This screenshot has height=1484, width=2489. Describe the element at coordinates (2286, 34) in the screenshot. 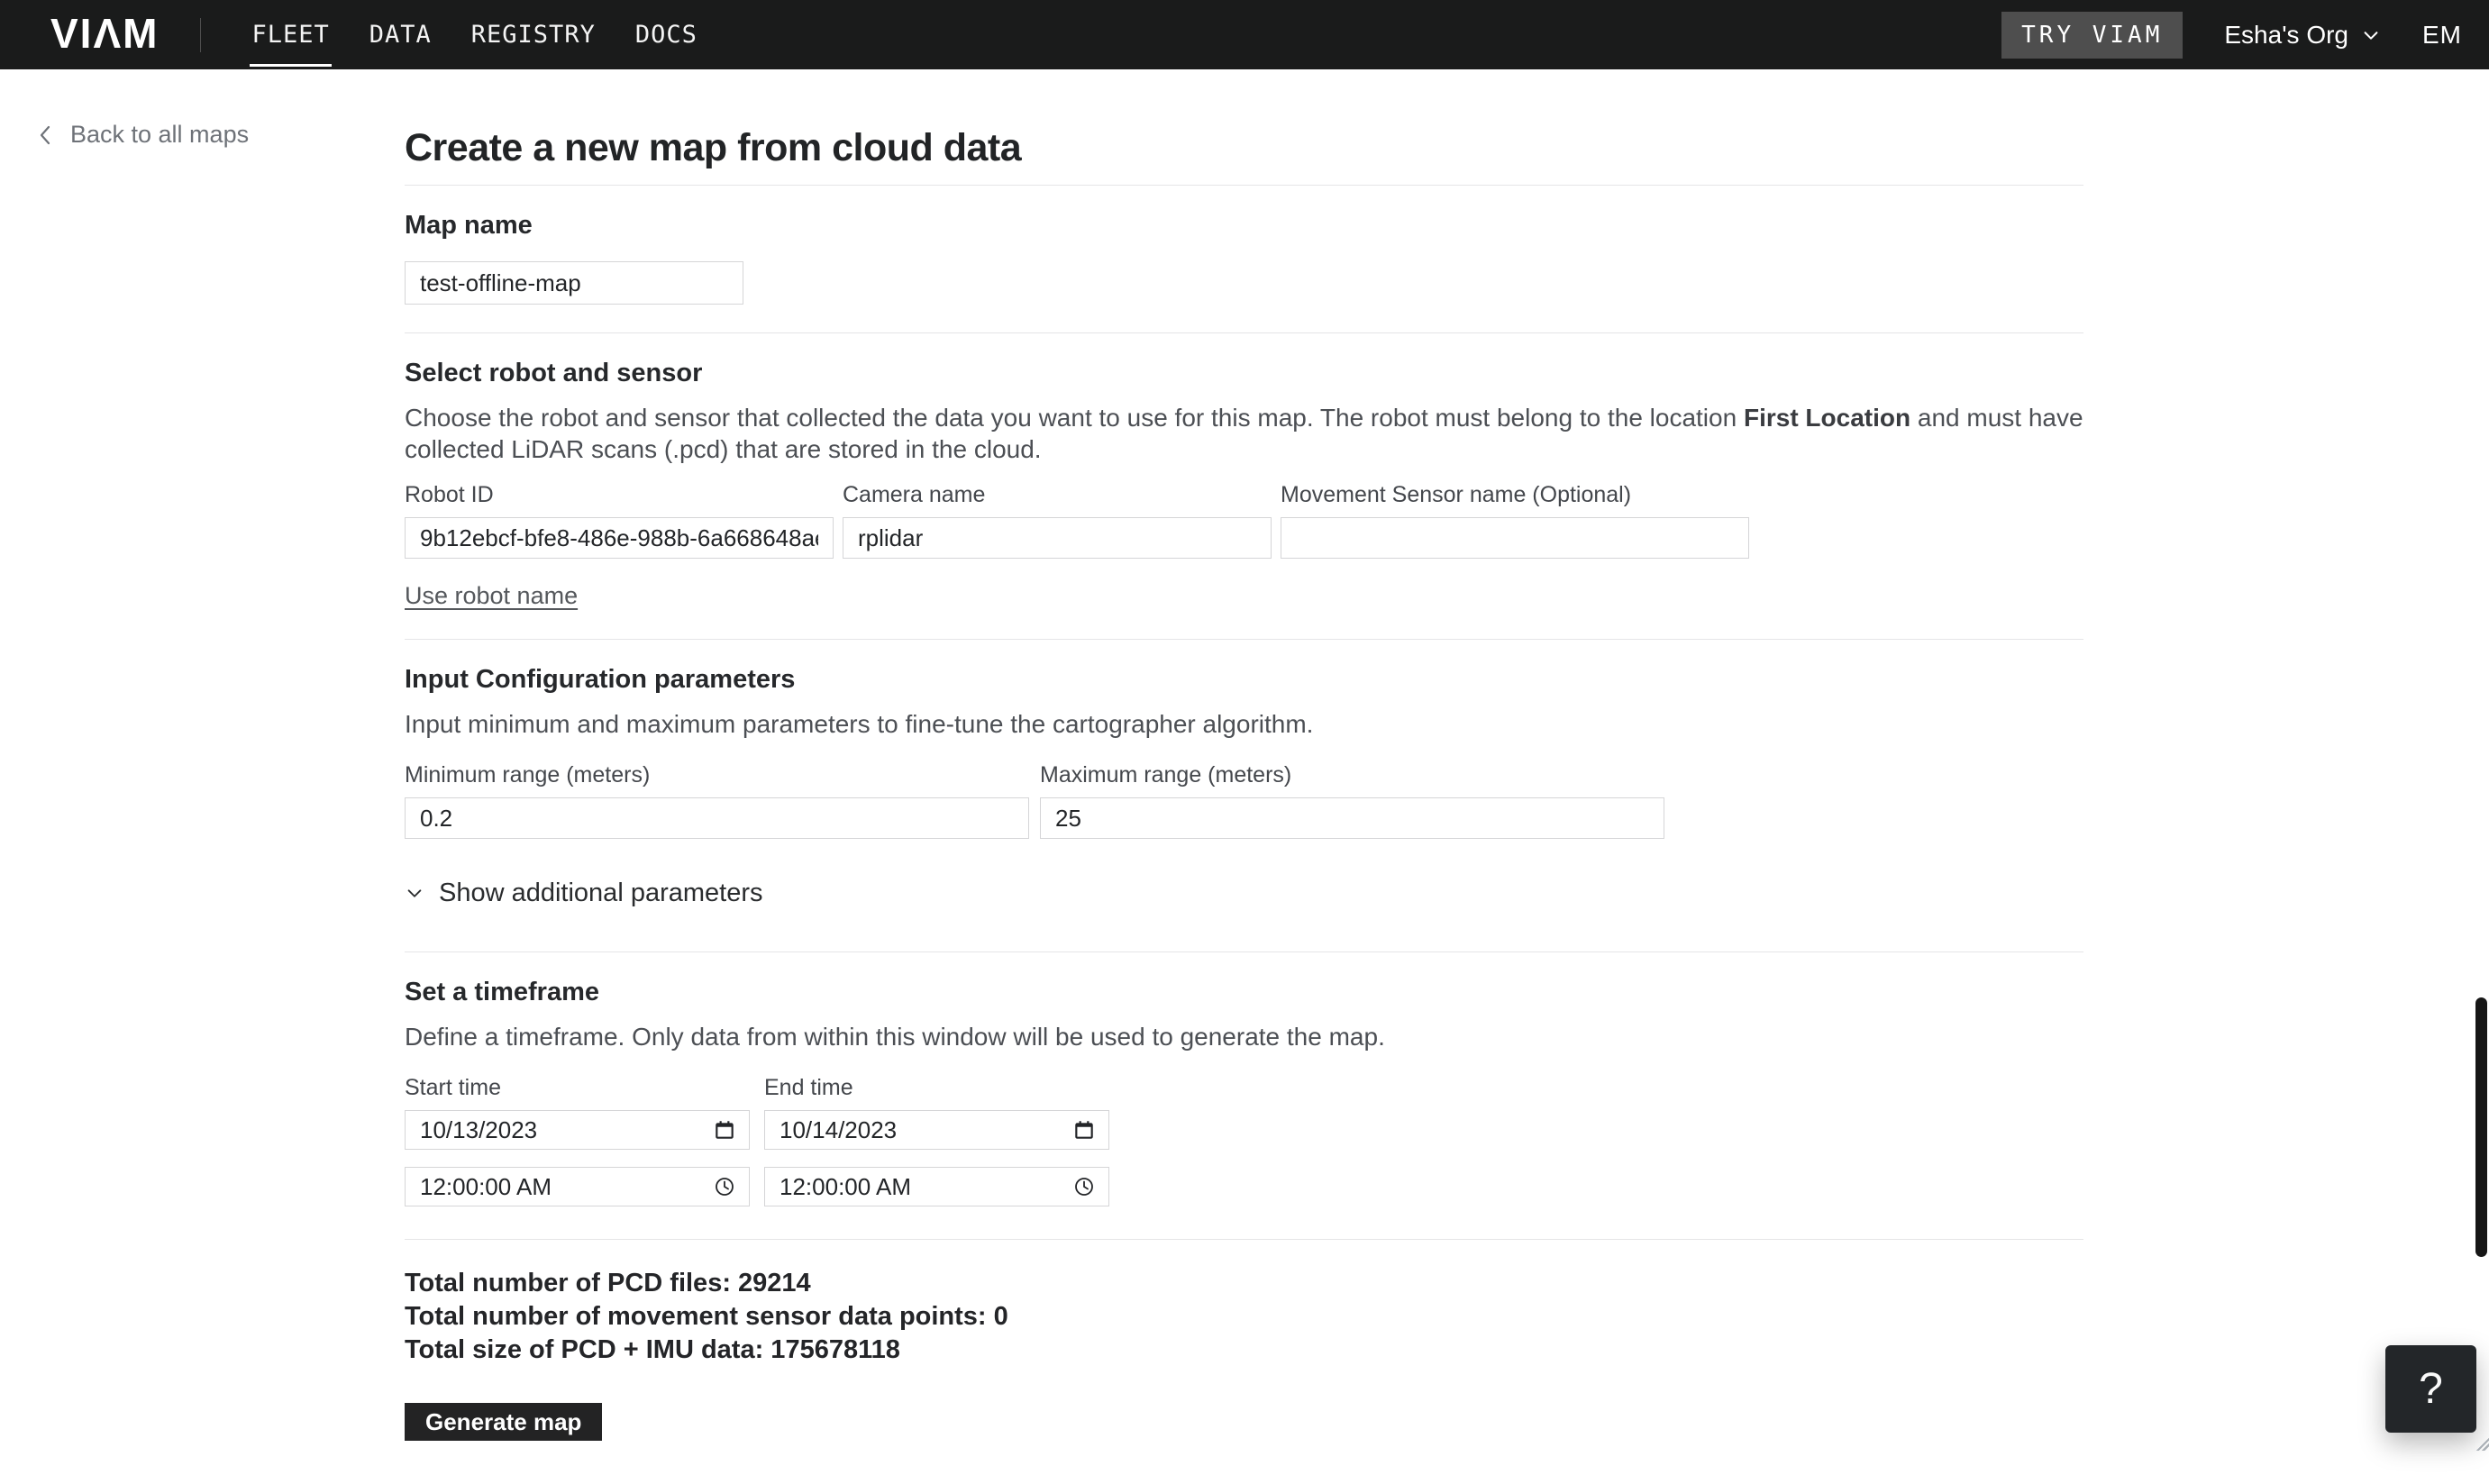

I see `org-name: Esha's Org` at that location.